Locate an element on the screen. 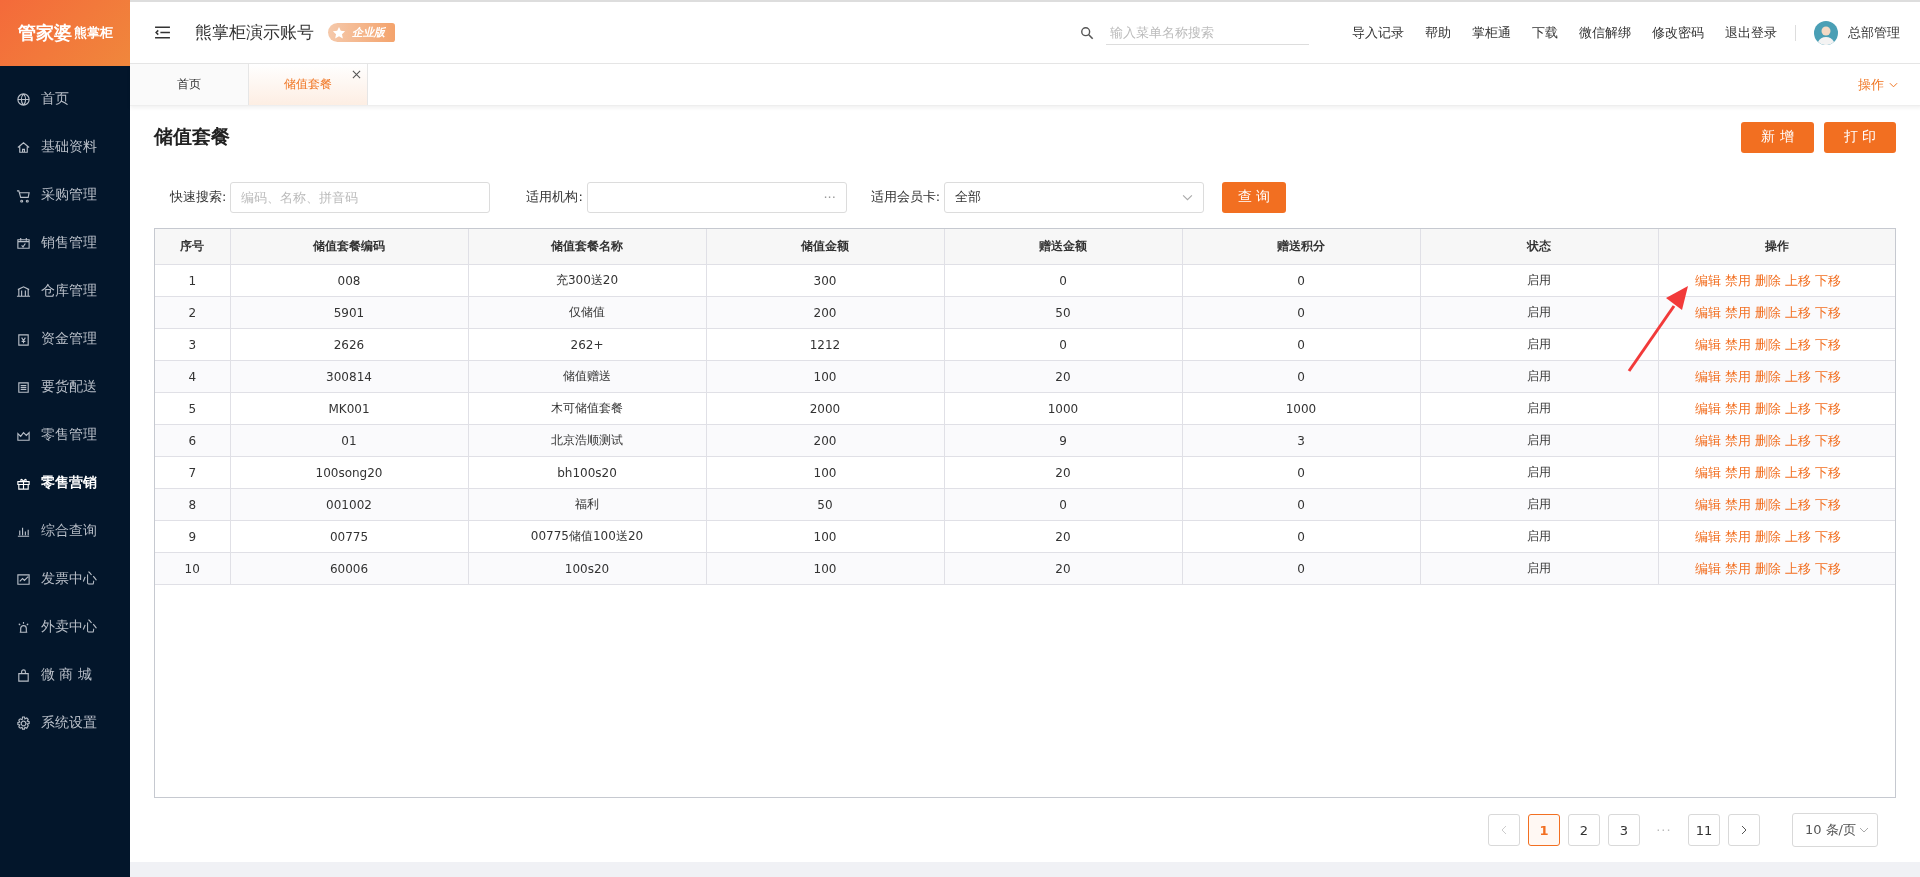 This screenshot has width=1920, height=877. sidebar-item: 发票中心 is located at coordinates (65, 579).